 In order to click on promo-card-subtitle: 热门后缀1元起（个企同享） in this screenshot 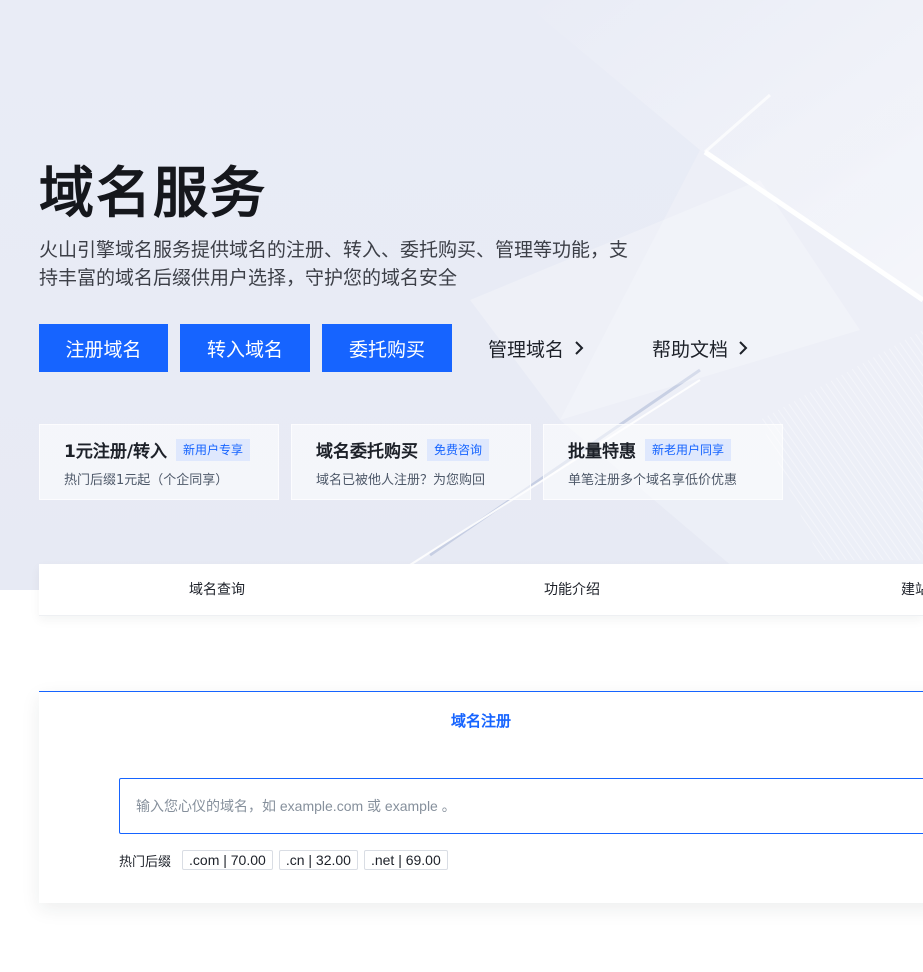, I will do `click(146, 480)`.